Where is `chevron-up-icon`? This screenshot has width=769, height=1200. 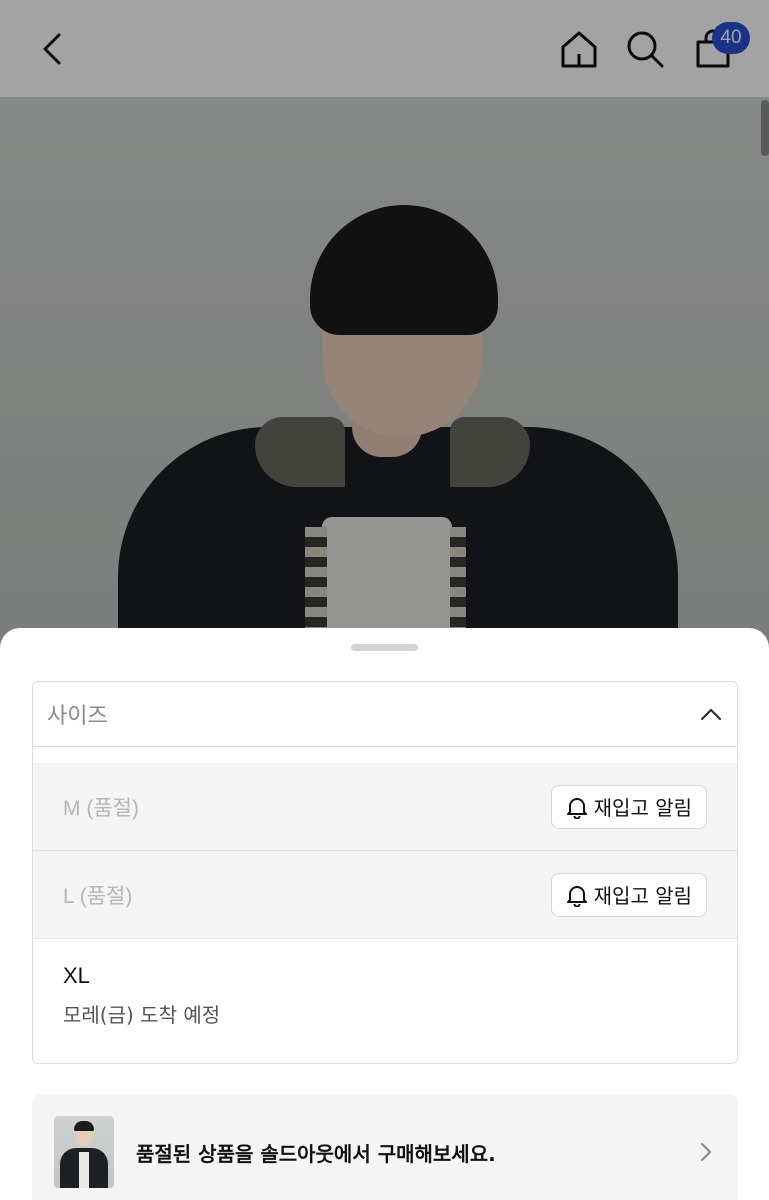 chevron-up-icon is located at coordinates (711, 714).